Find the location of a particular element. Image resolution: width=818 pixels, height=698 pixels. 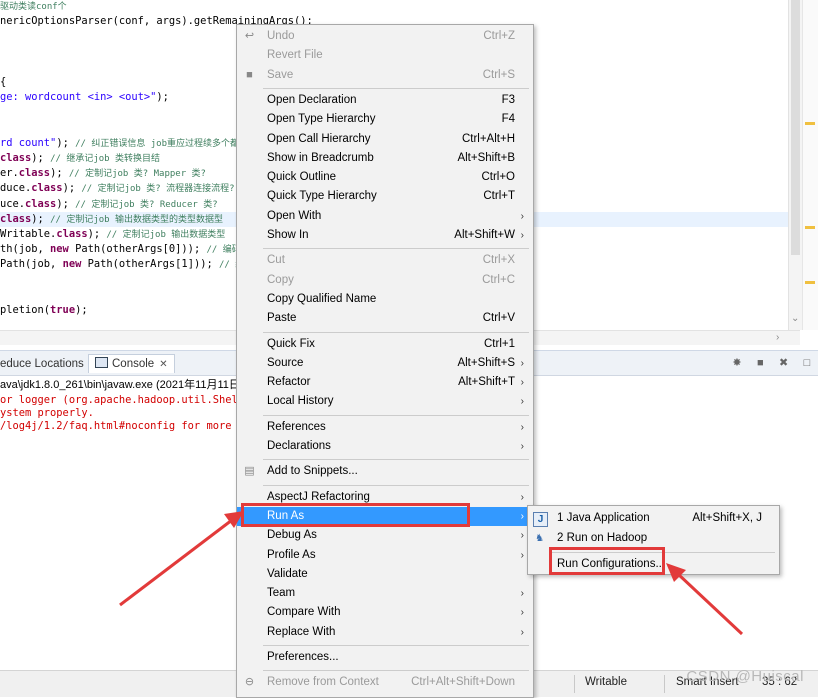

menu-item-debug-as: Debug As › is located at coordinates (385, 535).